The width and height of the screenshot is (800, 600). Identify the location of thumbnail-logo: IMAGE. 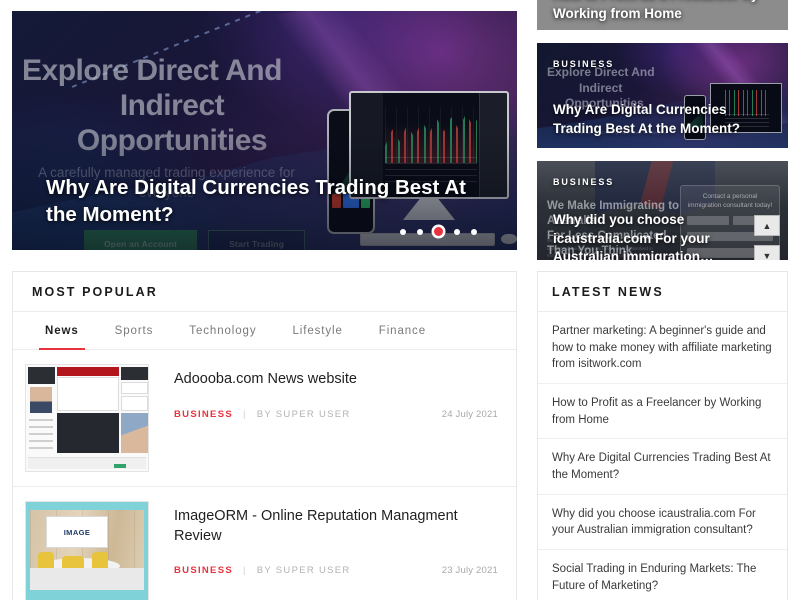
(77, 532).